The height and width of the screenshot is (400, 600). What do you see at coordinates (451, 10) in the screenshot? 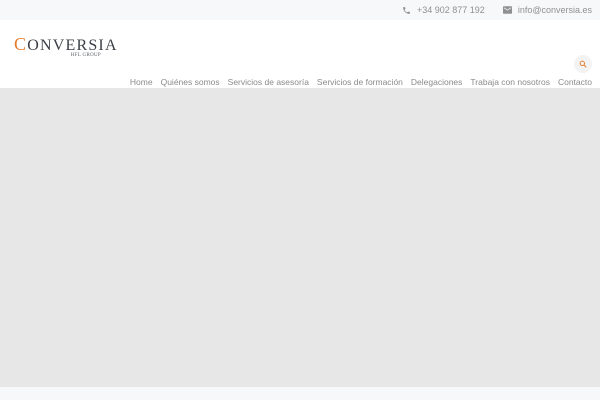
I see `phone-number: +34 902 877 192` at bounding box center [451, 10].